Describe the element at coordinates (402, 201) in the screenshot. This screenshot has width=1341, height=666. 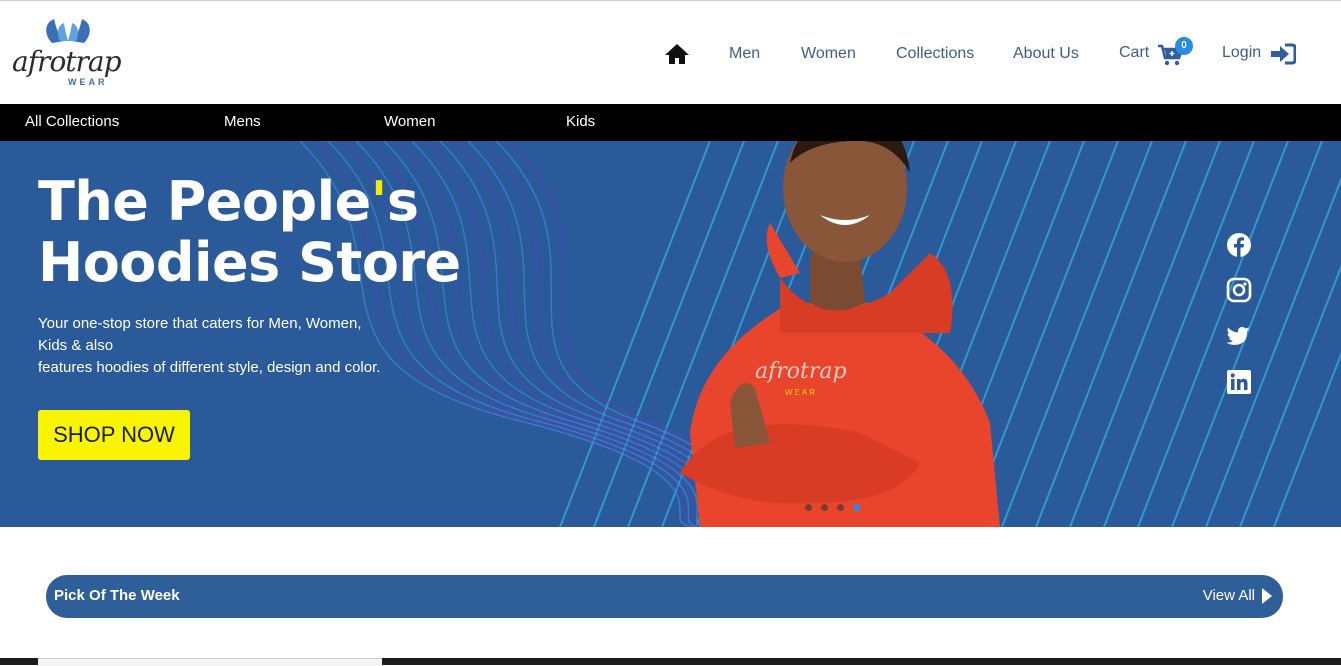
I see `hero-title-part2: s` at that location.